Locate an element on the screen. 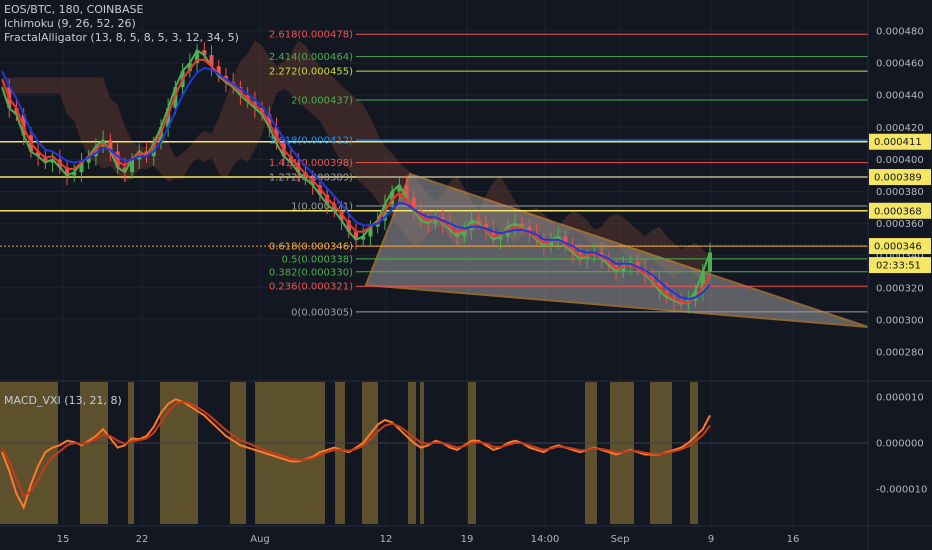 The image size is (932, 550). price-tag-label: 0.000389 is located at coordinates (898, 178).